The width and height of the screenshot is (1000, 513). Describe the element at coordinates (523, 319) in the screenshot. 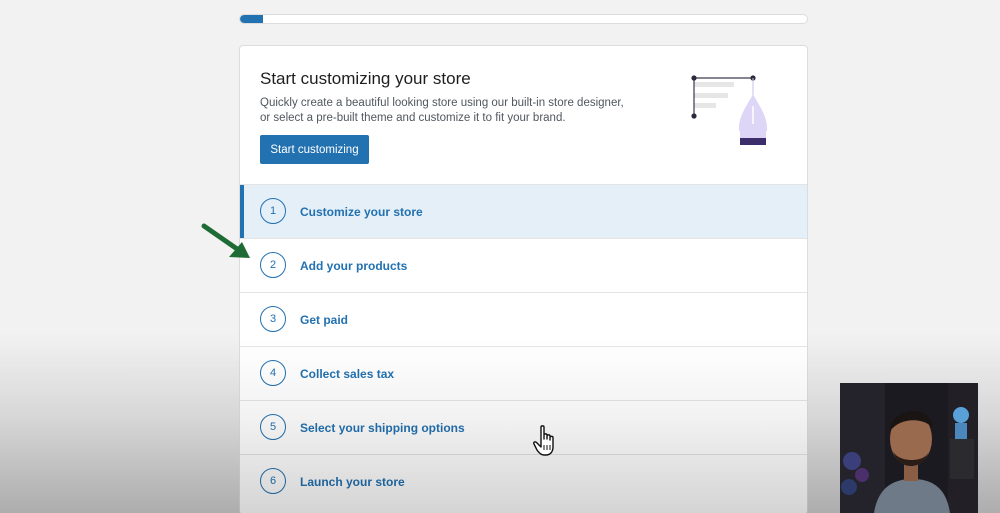

I see `task-item-get-paid: 3 Get paid` at that location.